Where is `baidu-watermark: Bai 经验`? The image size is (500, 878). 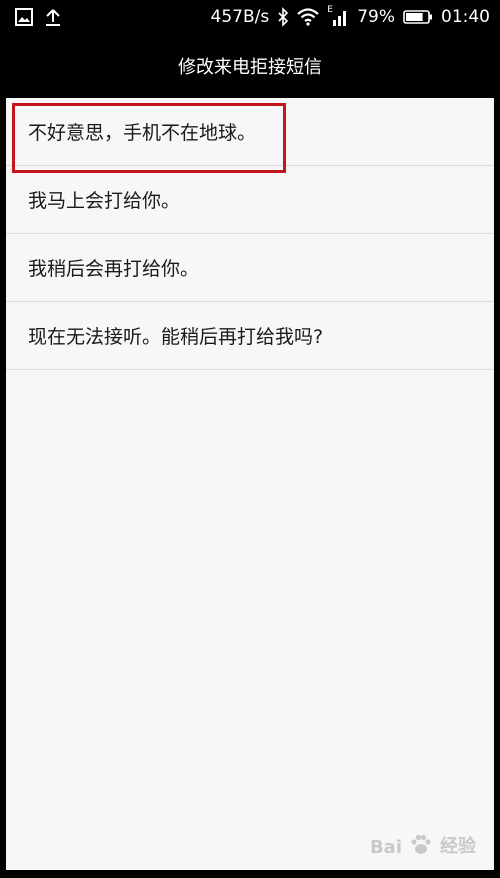 baidu-watermark: Bai 经验 is located at coordinates (423, 845).